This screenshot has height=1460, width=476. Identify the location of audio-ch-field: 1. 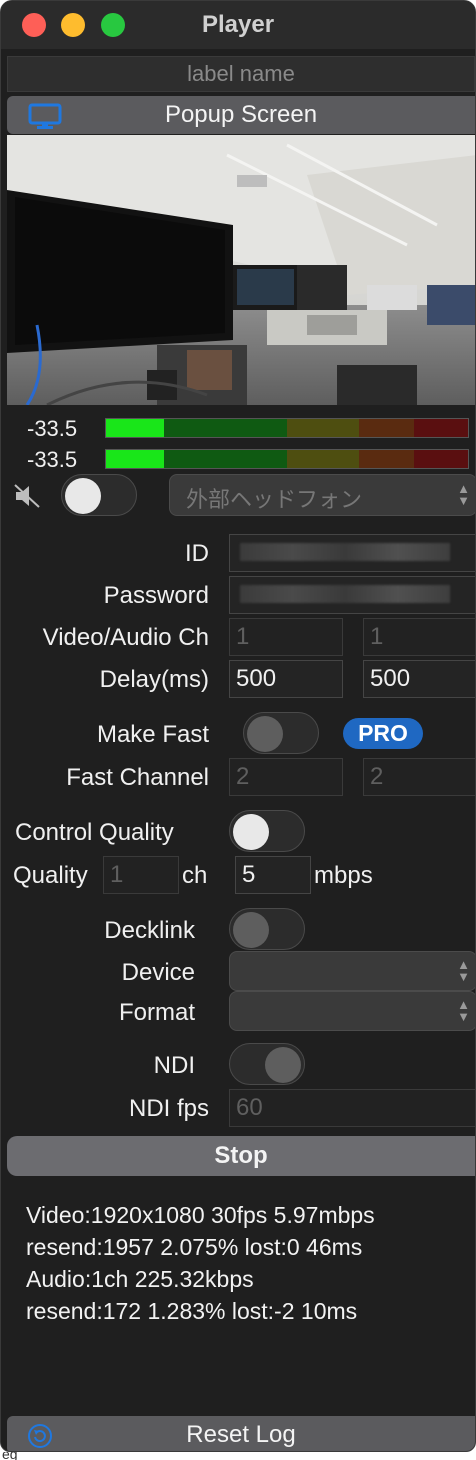
(419, 637).